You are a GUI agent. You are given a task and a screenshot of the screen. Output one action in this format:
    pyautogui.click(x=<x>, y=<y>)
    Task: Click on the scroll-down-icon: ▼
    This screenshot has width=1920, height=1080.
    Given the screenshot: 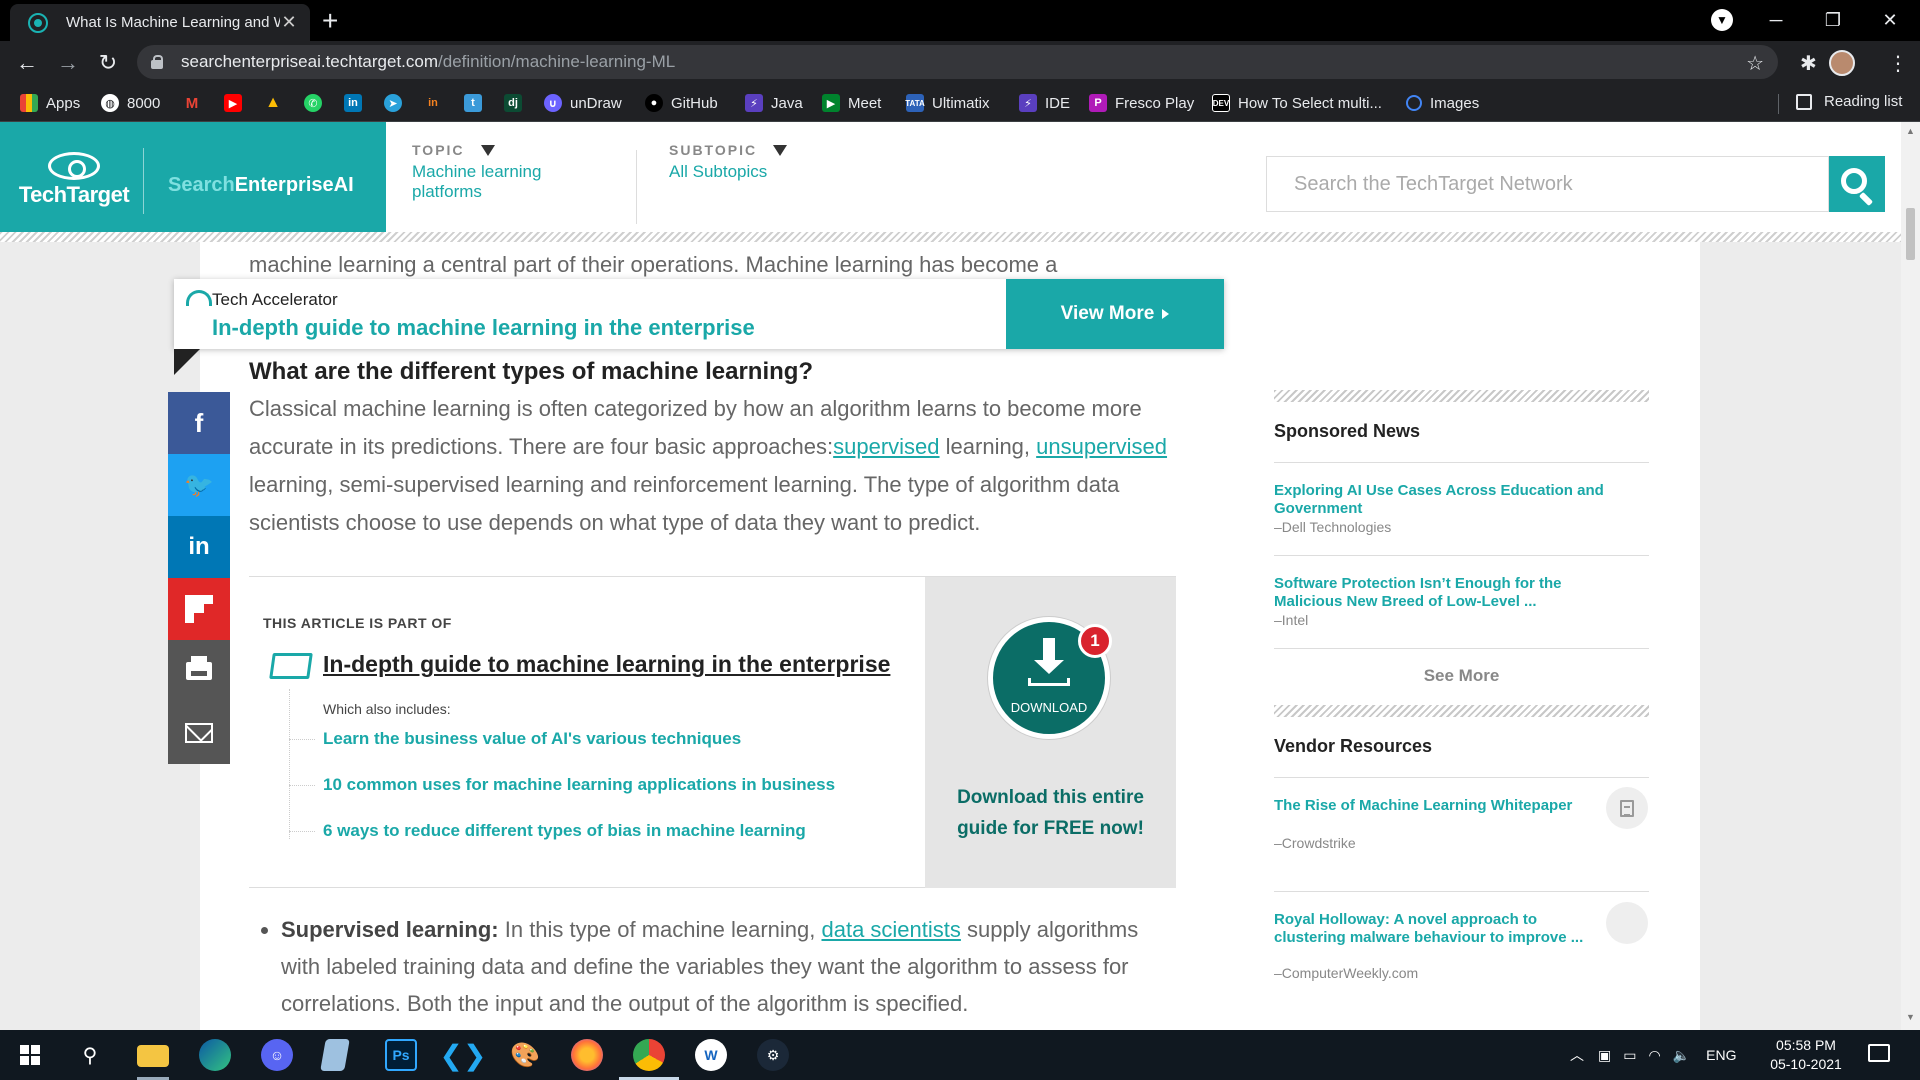 What is the action you would take?
    pyautogui.click(x=1910, y=1017)
    